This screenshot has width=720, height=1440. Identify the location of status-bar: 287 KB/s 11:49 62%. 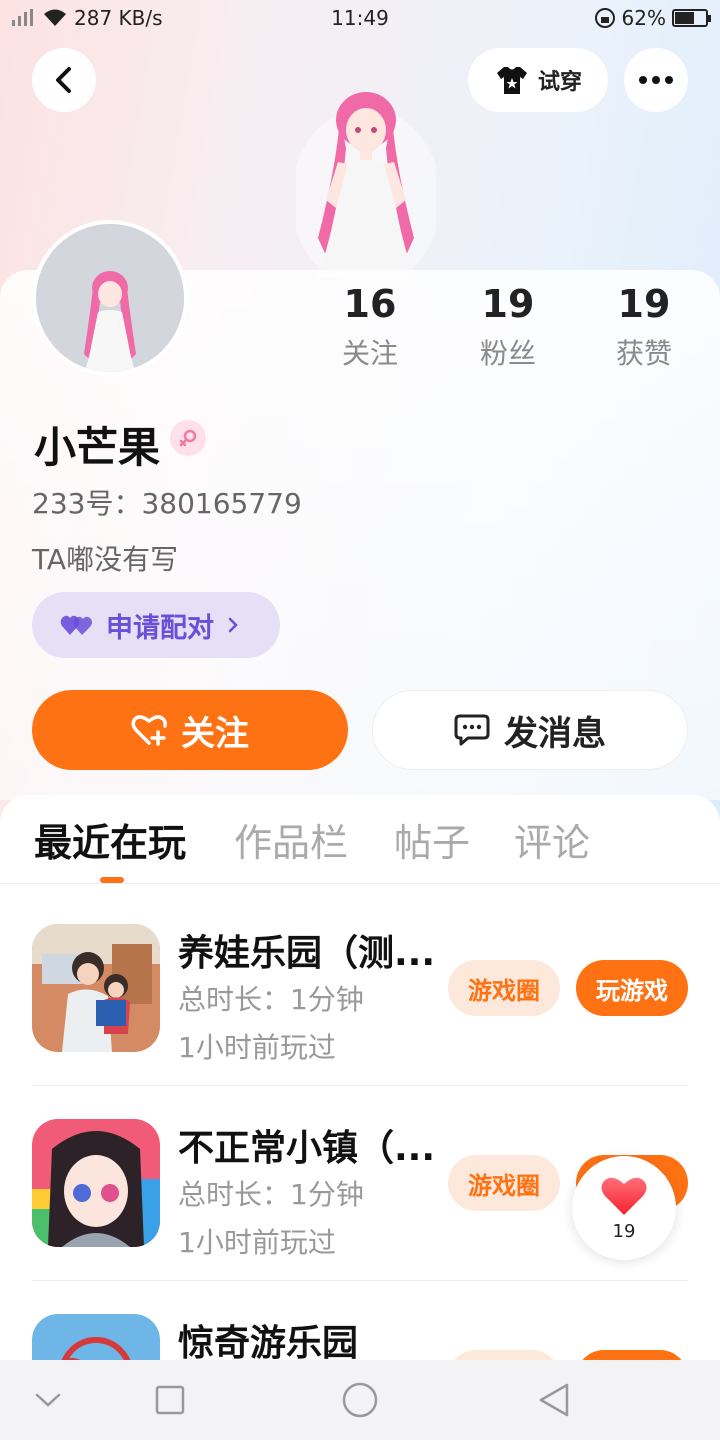
(360, 19).